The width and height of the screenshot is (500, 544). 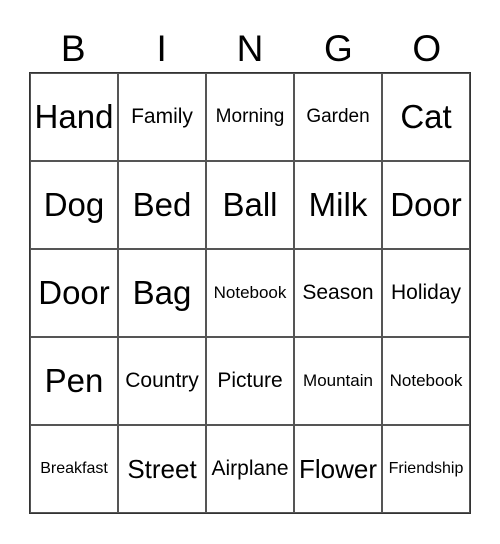 I want to click on bingo-cell: Dog, so click(x=74, y=205).